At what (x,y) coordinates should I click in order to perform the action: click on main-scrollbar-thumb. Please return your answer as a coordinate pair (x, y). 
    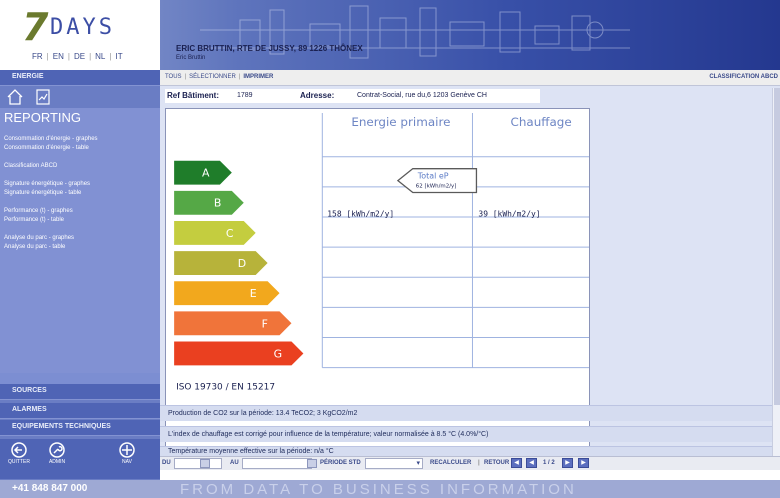
    Looking at the image, I should click on (777, 246).